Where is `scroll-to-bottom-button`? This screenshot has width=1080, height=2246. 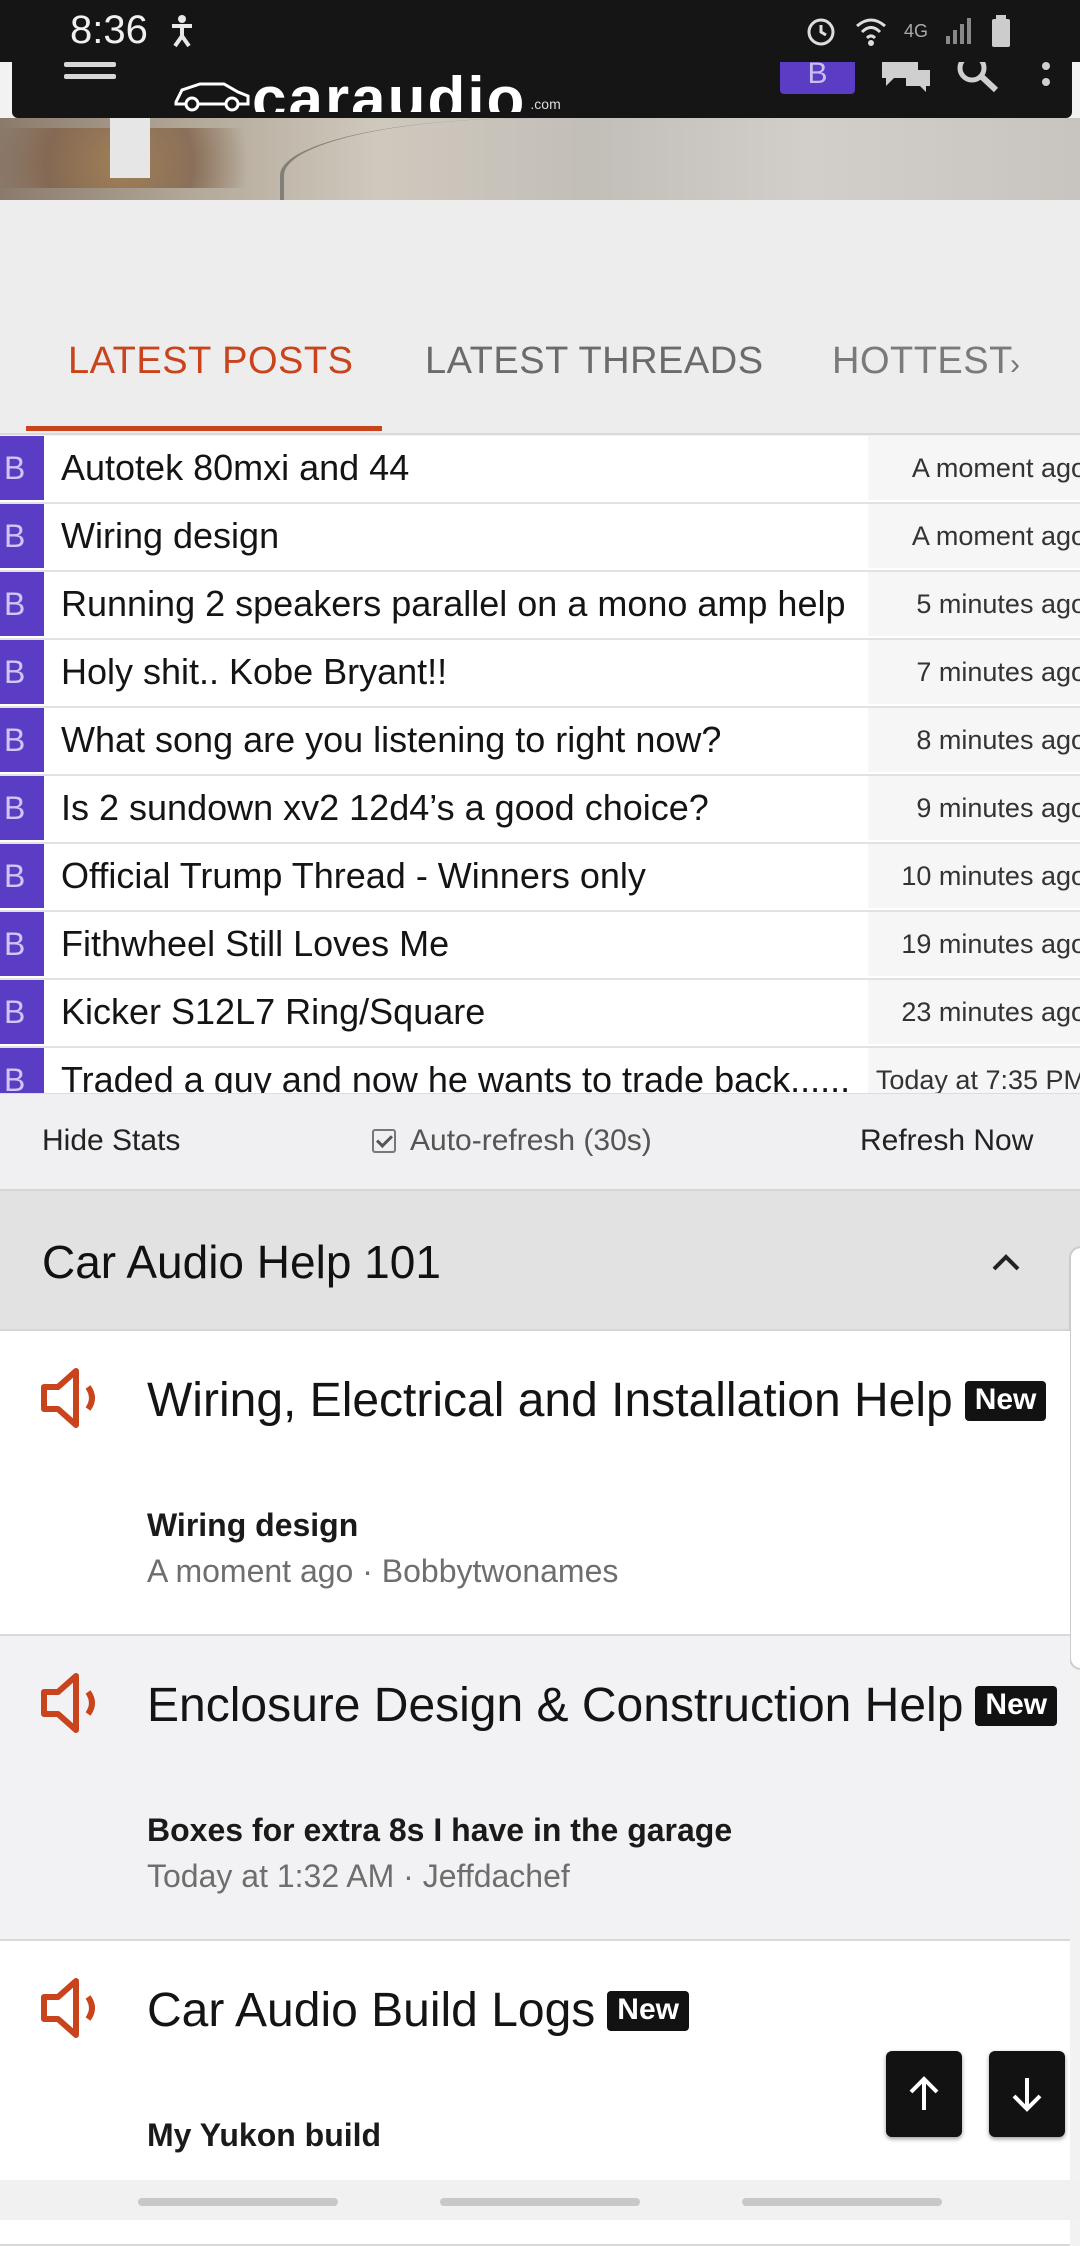
scroll-to-bottom-button is located at coordinates (1027, 2094).